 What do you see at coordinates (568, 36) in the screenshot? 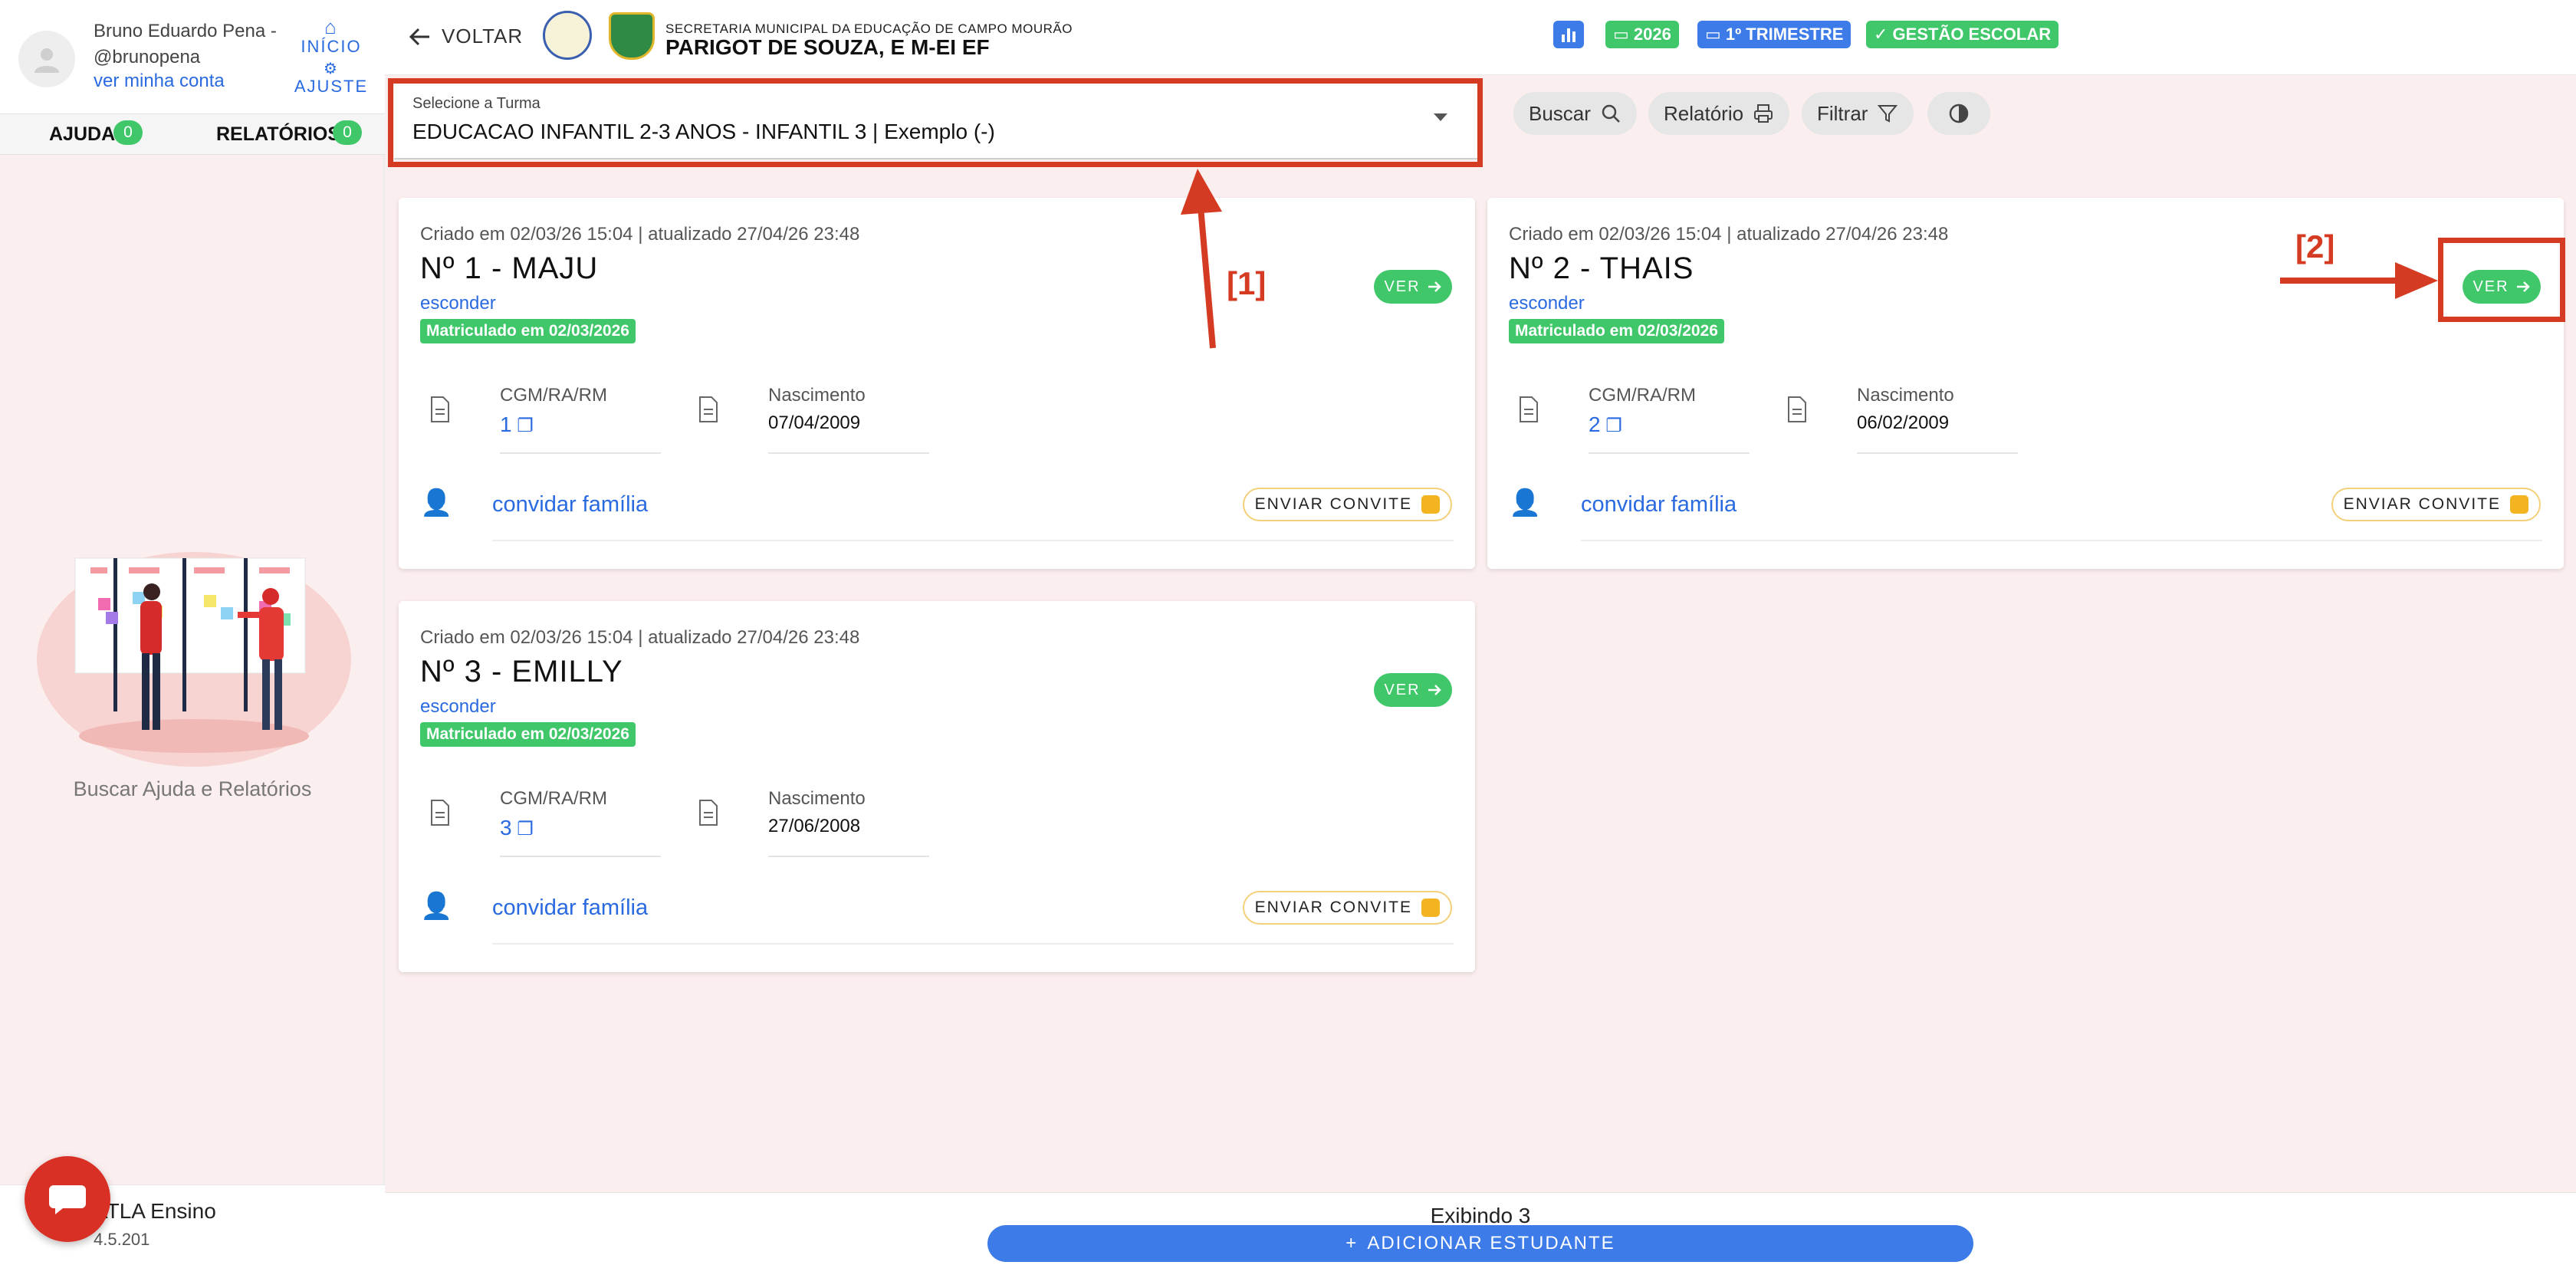
I see `school-seal-logo` at bounding box center [568, 36].